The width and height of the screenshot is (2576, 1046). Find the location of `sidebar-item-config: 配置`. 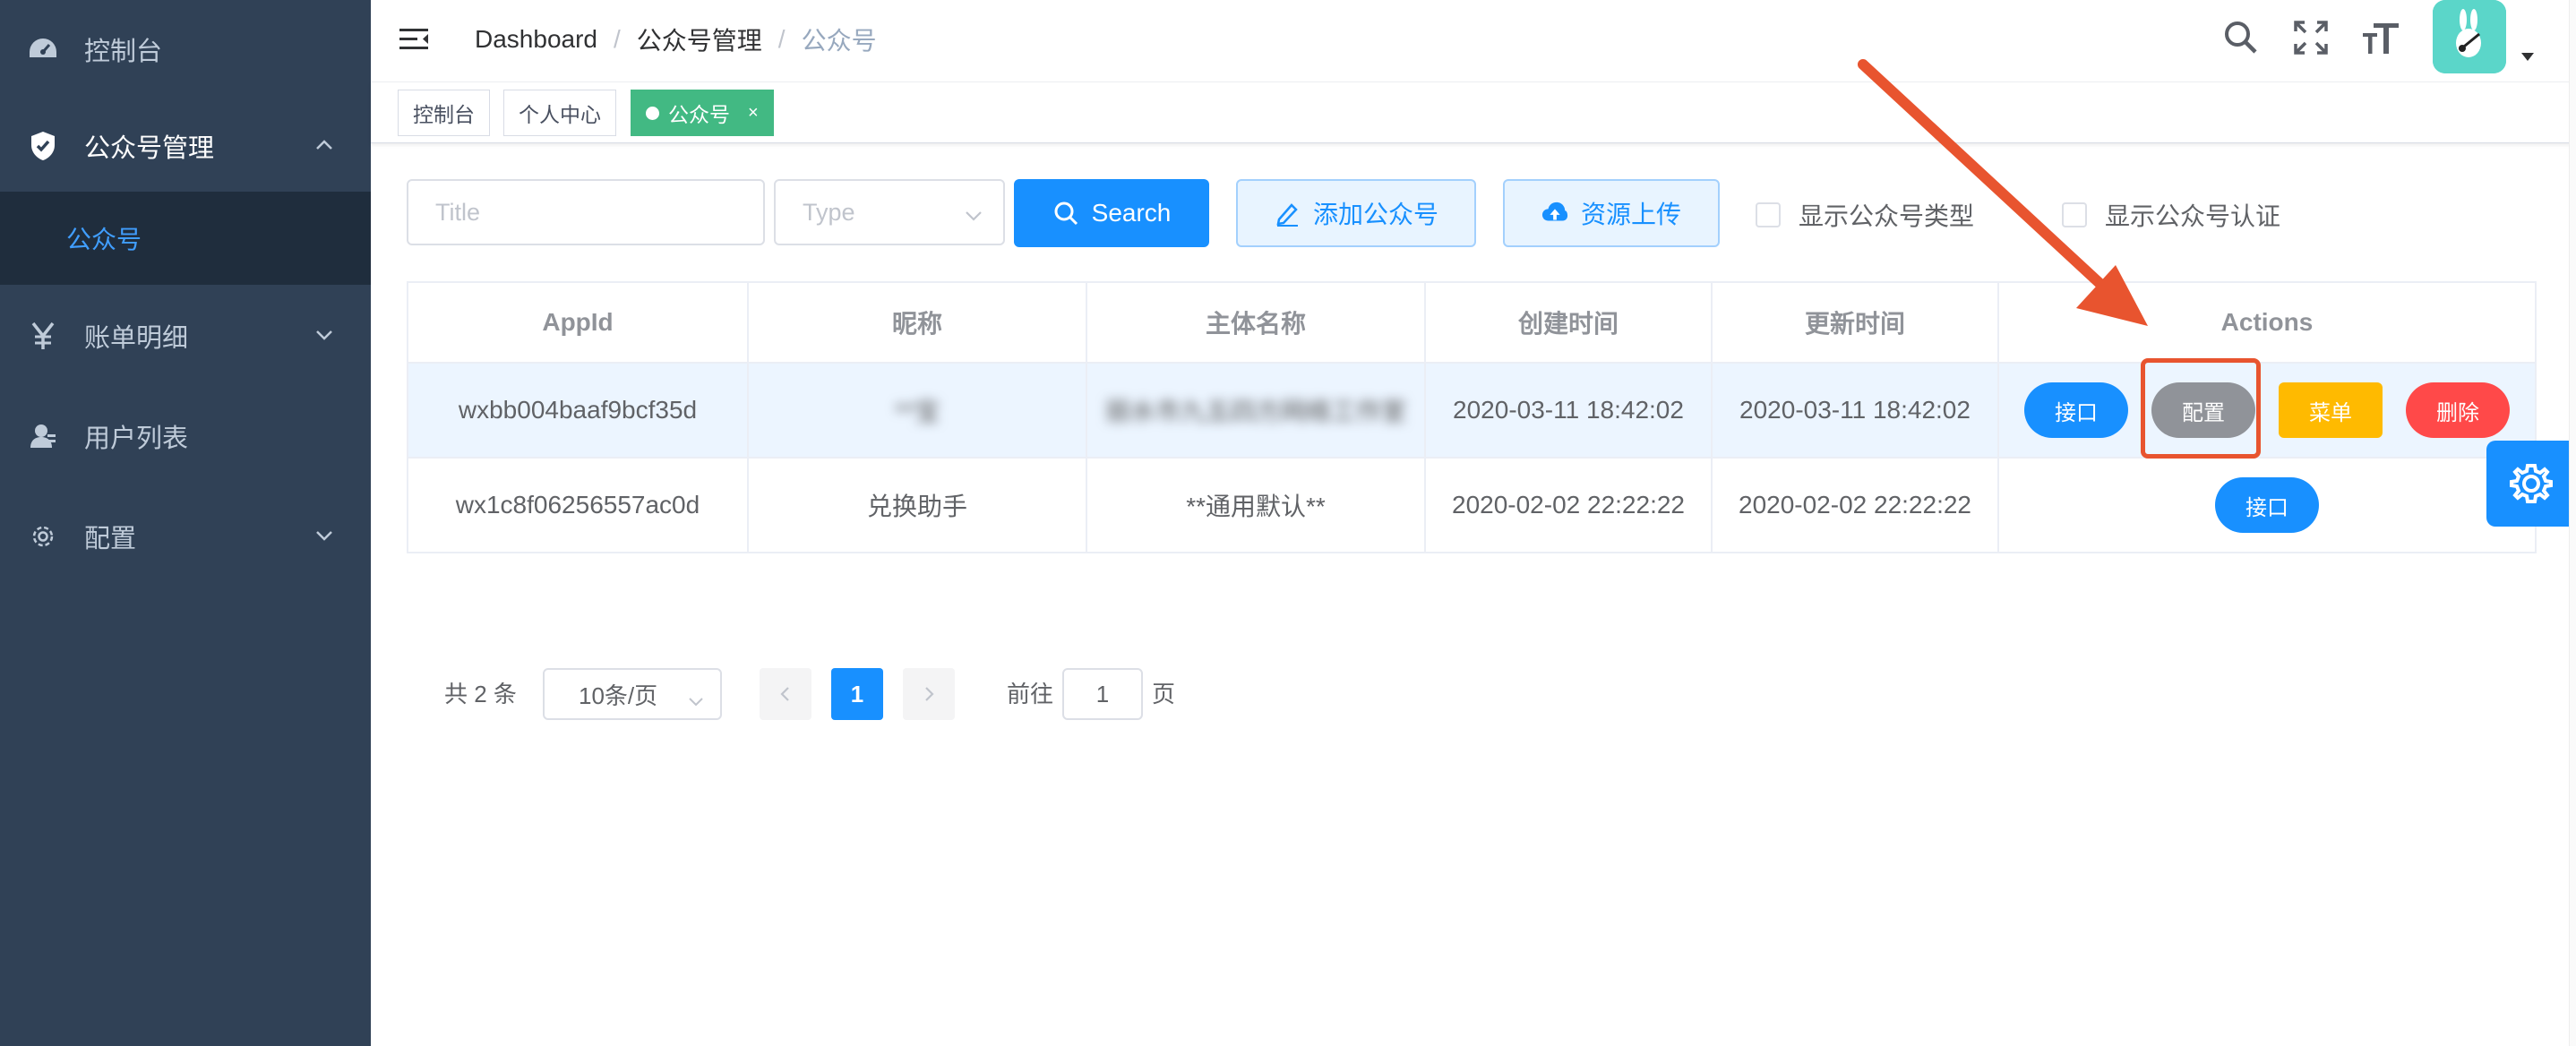

sidebar-item-config: 配置 is located at coordinates (185, 536).